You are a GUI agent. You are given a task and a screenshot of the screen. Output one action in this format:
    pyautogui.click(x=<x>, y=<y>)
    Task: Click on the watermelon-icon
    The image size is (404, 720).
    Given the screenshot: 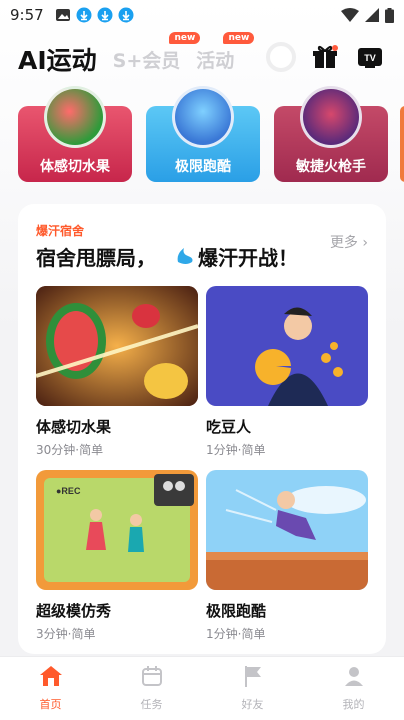 What is the action you would take?
    pyautogui.click(x=75, y=117)
    